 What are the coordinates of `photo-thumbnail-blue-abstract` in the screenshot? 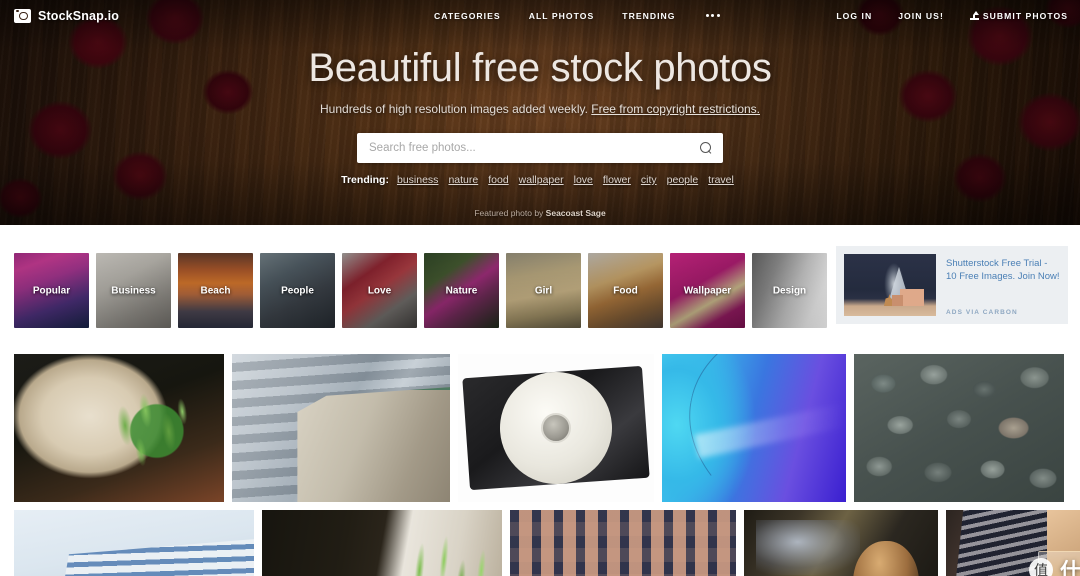 It's located at (754, 428).